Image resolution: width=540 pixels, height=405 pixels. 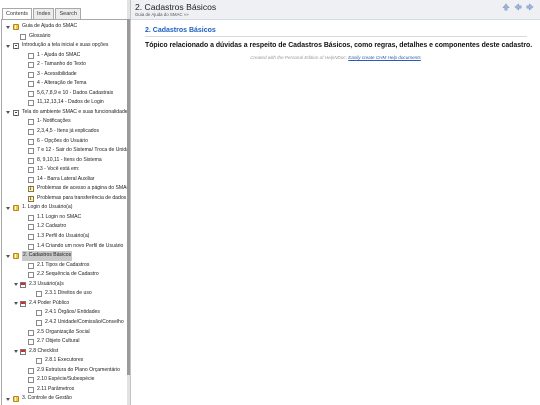 I want to click on arrow-right-icon, so click(x=530, y=7).